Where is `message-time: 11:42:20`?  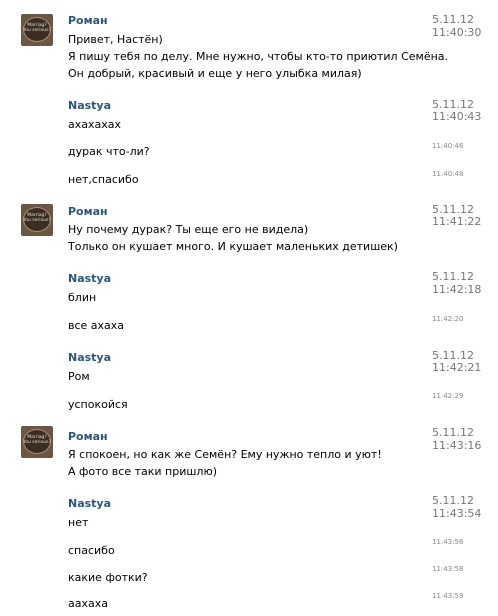
message-time: 11:42:20 is located at coordinates (448, 319).